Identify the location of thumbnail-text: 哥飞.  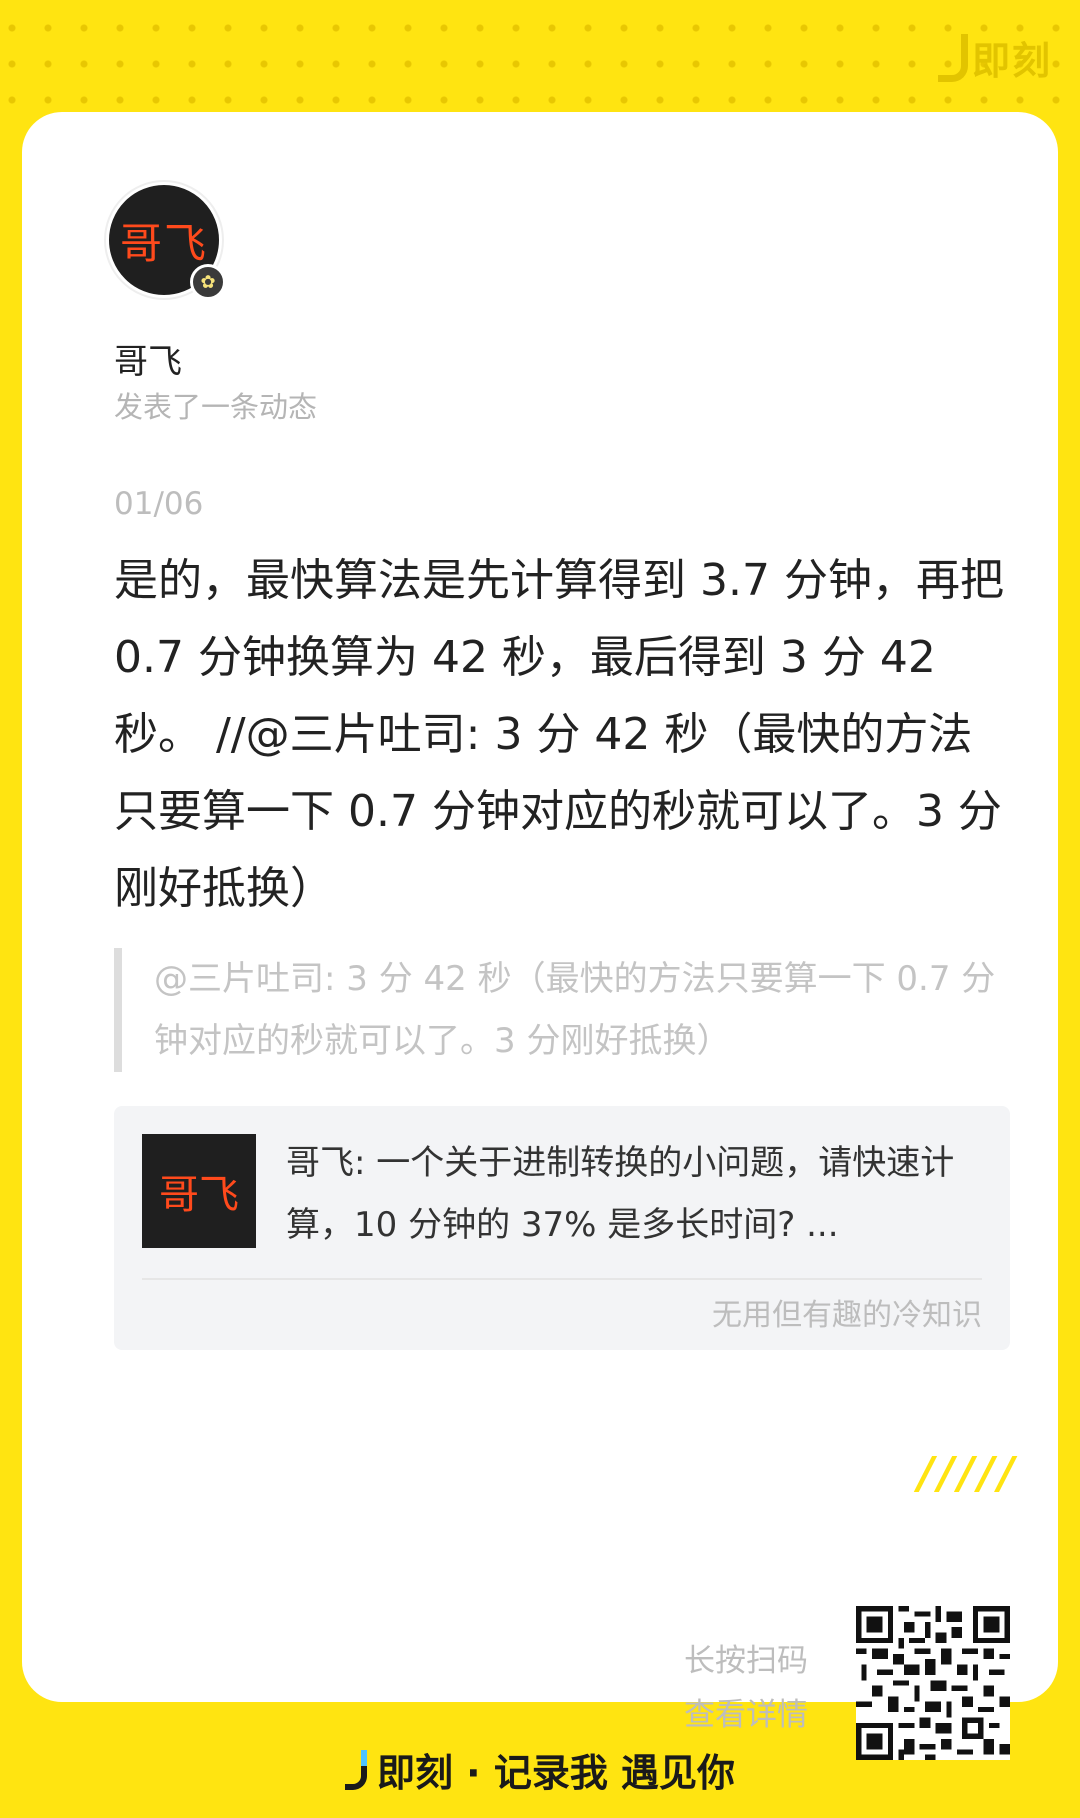
(199, 1195).